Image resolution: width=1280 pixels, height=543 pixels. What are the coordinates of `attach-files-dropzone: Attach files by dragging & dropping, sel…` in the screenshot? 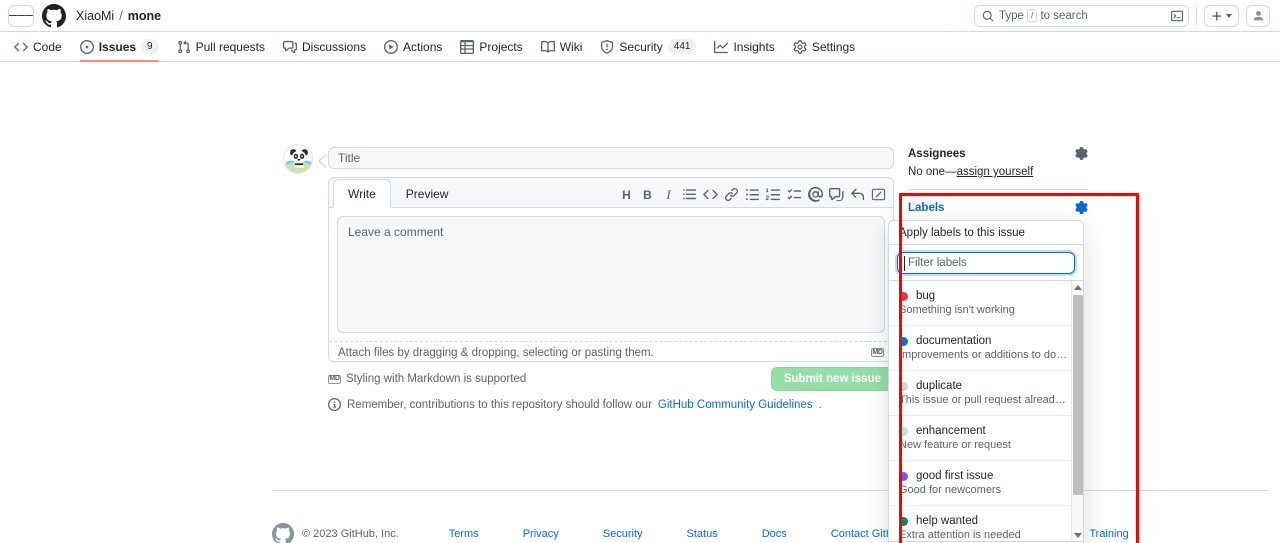 It's located at (611, 351).